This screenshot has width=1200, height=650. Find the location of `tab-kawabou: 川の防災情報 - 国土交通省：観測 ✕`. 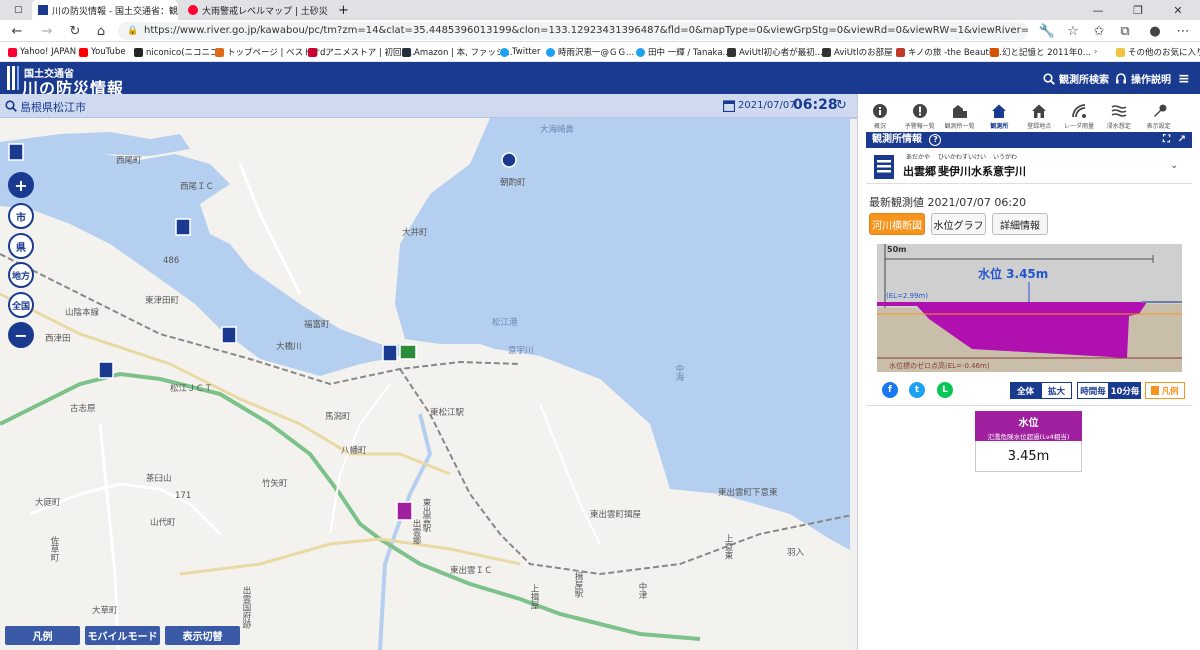

tab-kawabou: 川の防災情報 - 国土交通省：観測 ✕ is located at coordinates (105, 10).